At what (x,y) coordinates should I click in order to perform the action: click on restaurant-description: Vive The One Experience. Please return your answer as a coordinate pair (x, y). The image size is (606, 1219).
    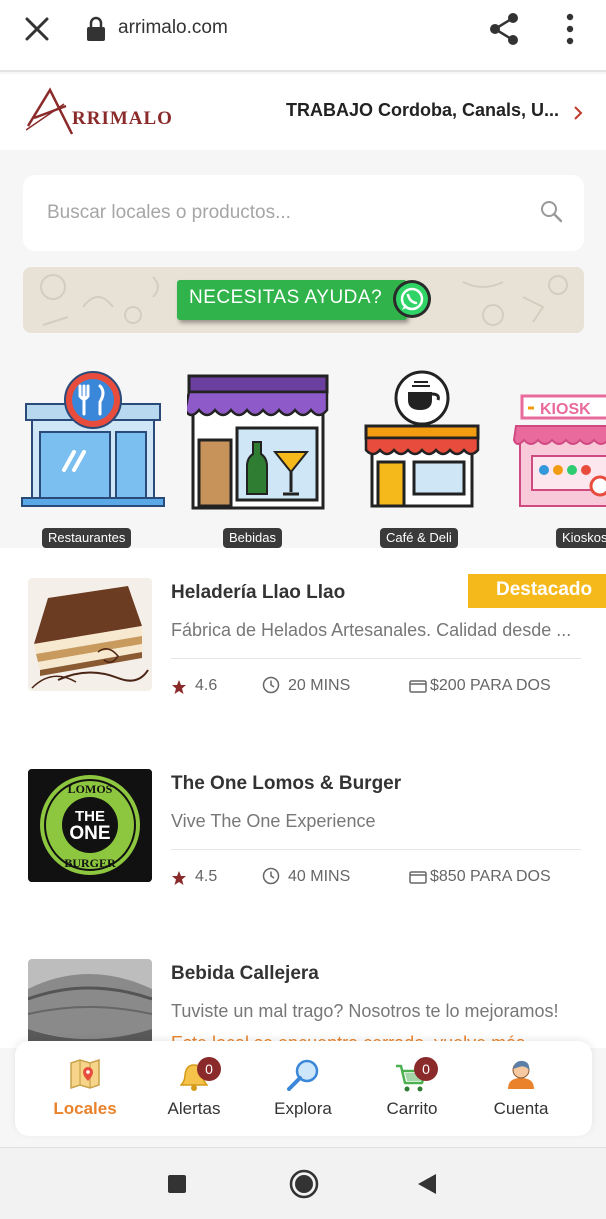
    Looking at the image, I should click on (273, 821).